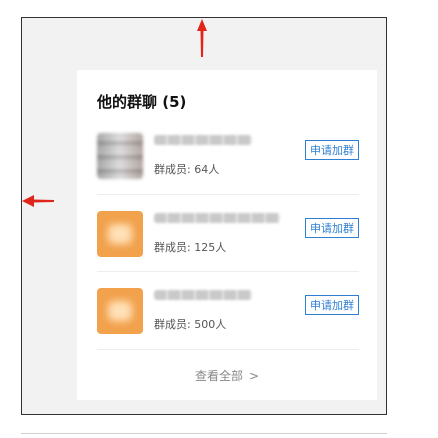 The width and height of the screenshot is (438, 438). I want to click on group-row: 群成员: 64人 申请加群, so click(228, 157).